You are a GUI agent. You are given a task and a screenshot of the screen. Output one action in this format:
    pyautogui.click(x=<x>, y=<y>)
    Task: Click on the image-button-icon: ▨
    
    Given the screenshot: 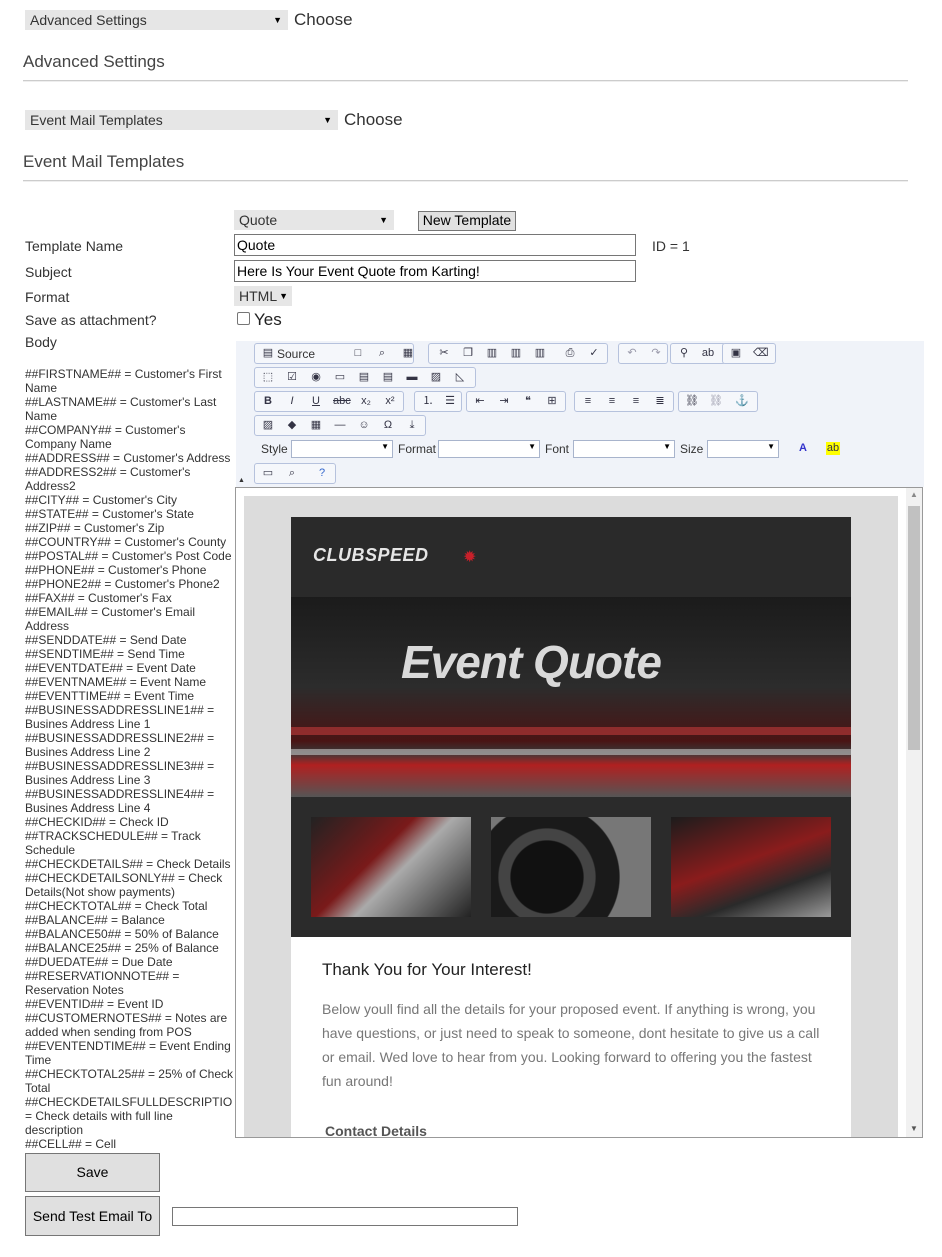 What is the action you would take?
    pyautogui.click(x=436, y=377)
    